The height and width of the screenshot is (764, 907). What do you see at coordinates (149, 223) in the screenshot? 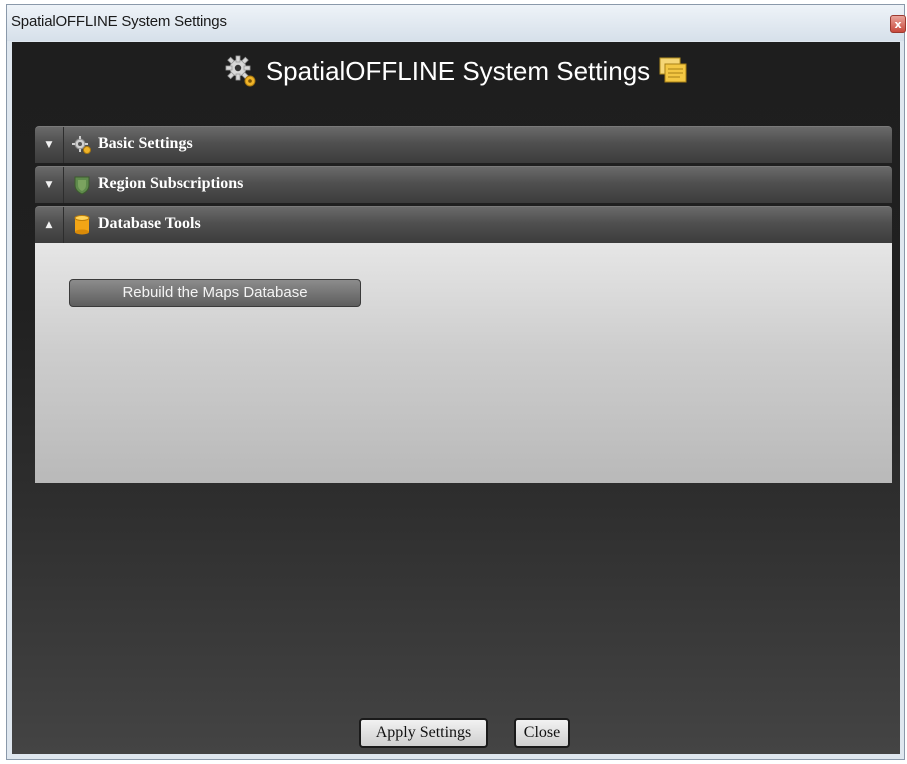
I see `section-label: Database Tools` at bounding box center [149, 223].